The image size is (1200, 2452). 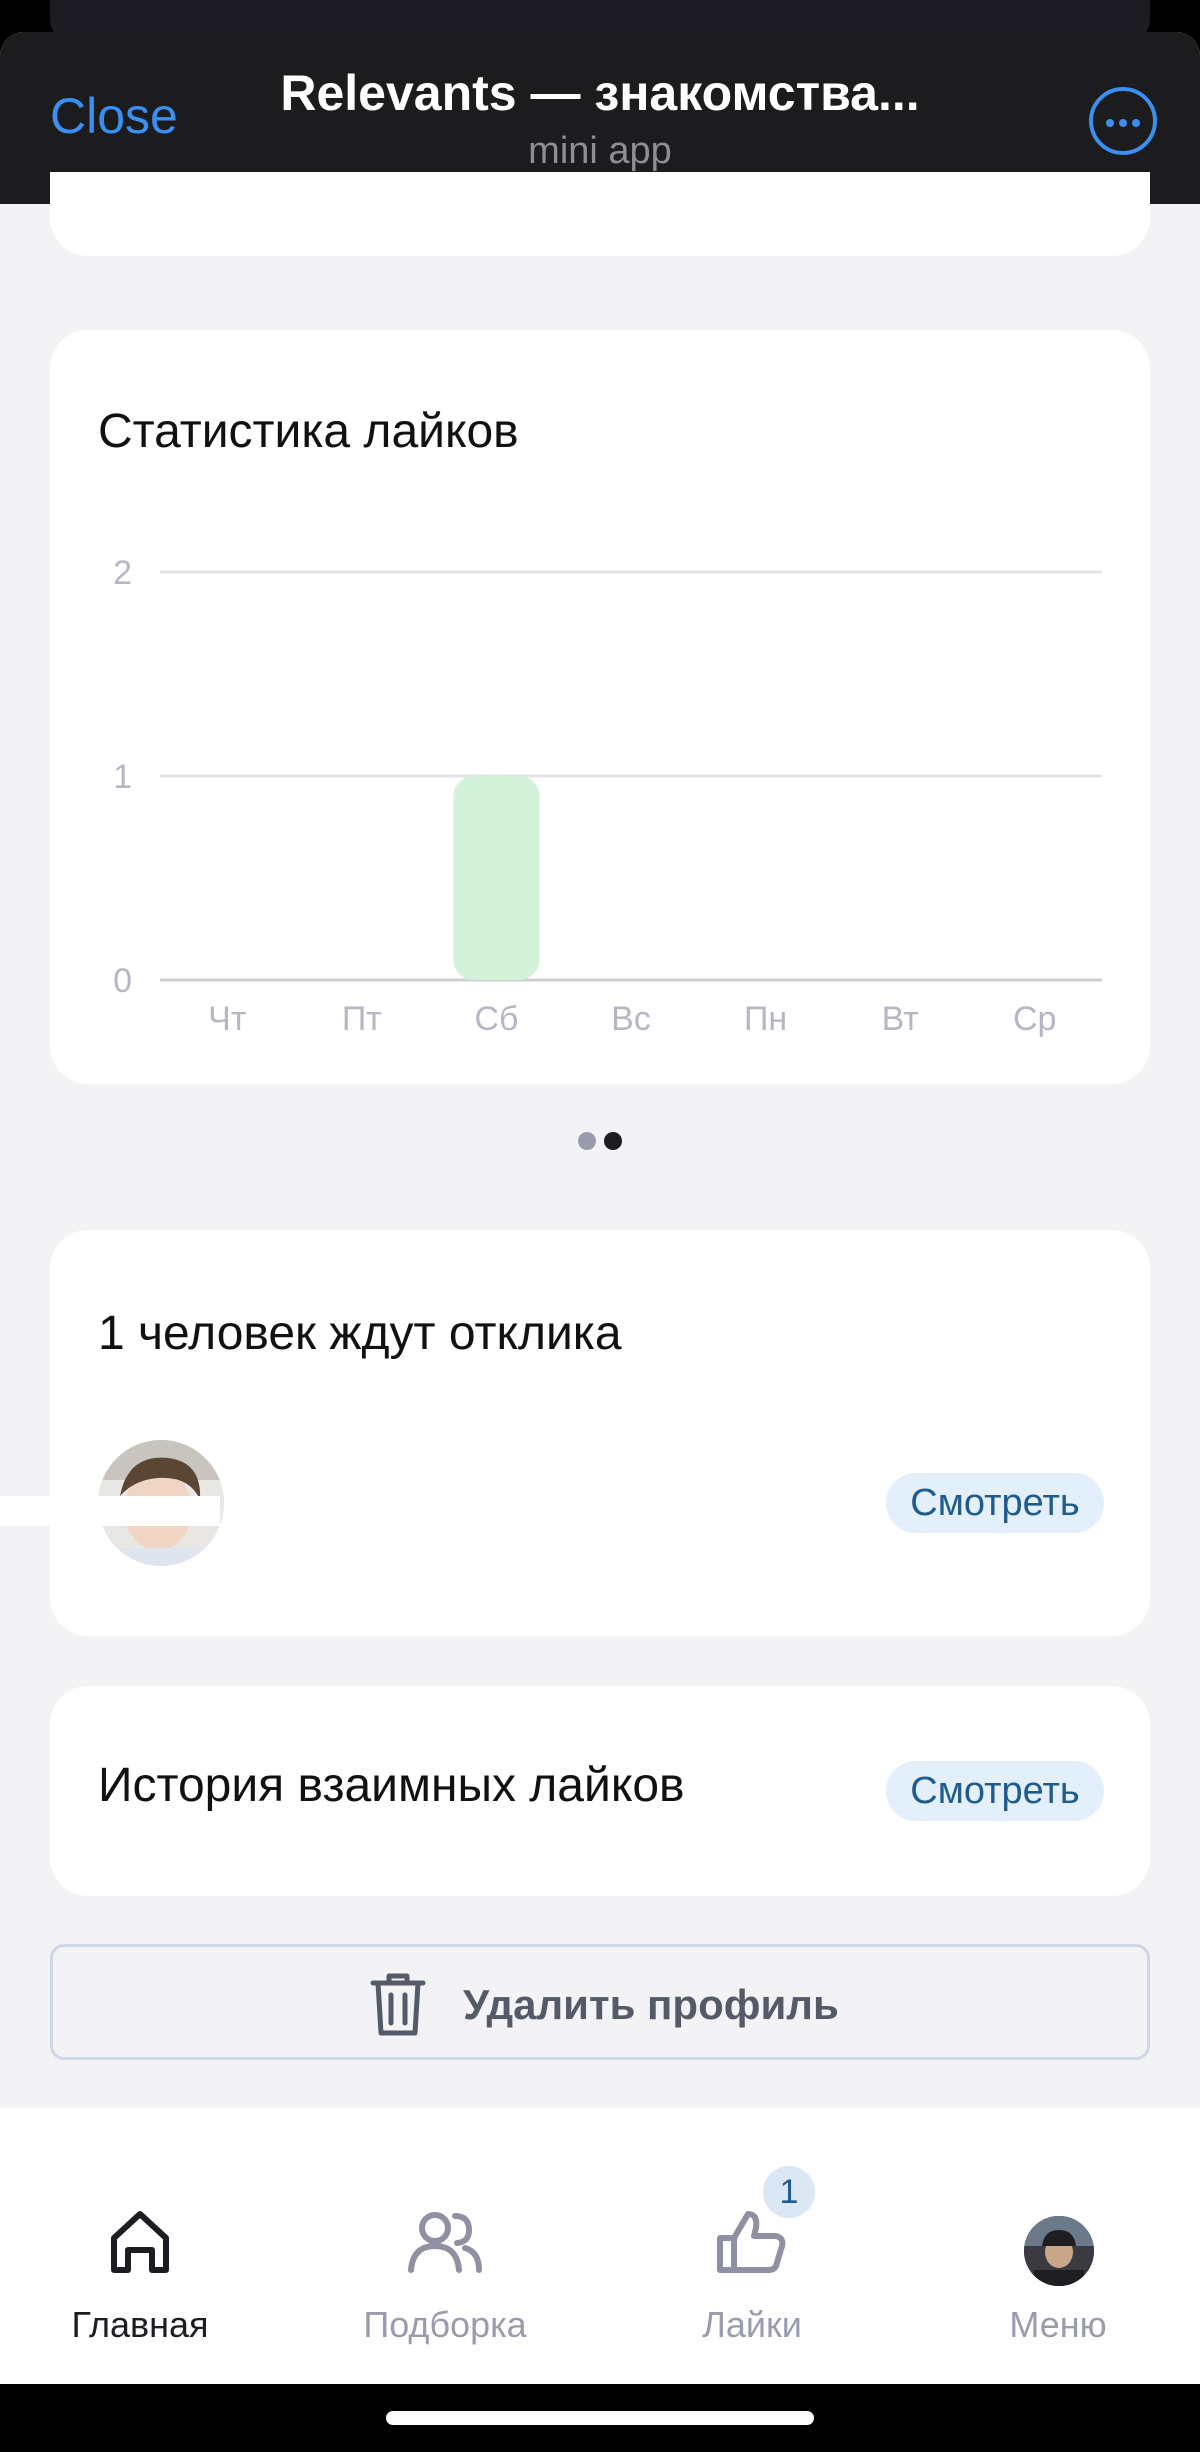 What do you see at coordinates (398, 2004) in the screenshot?
I see `trash-icon` at bounding box center [398, 2004].